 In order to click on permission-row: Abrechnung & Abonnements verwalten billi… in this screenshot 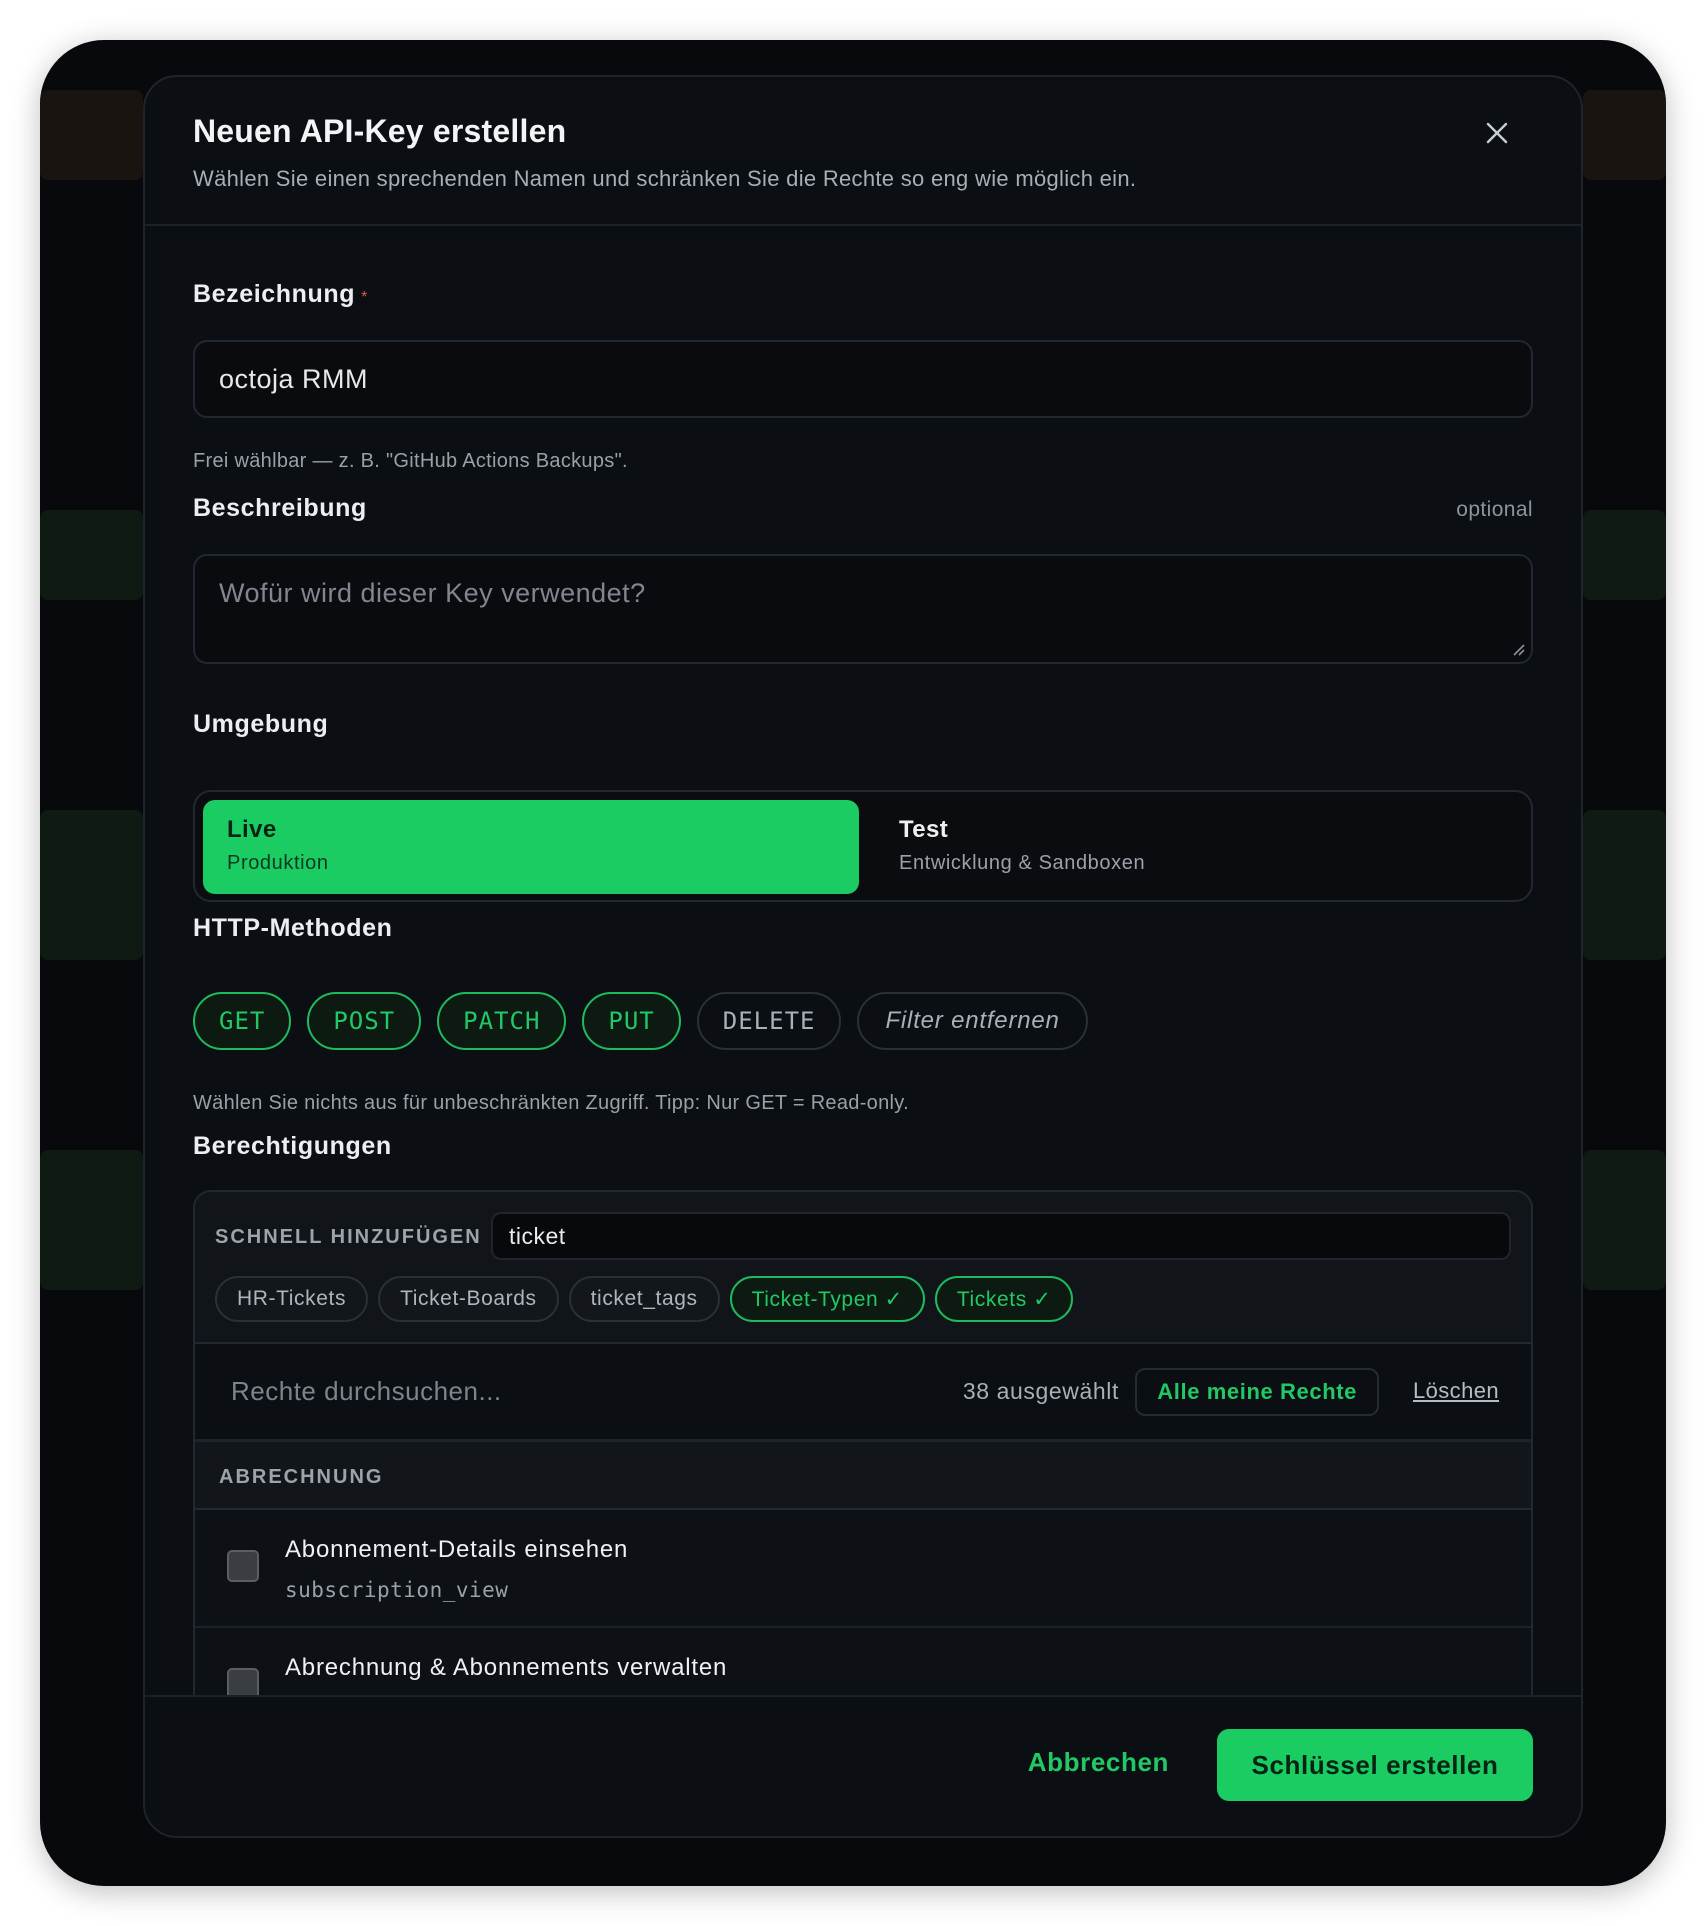, I will do `click(863, 1663)`.